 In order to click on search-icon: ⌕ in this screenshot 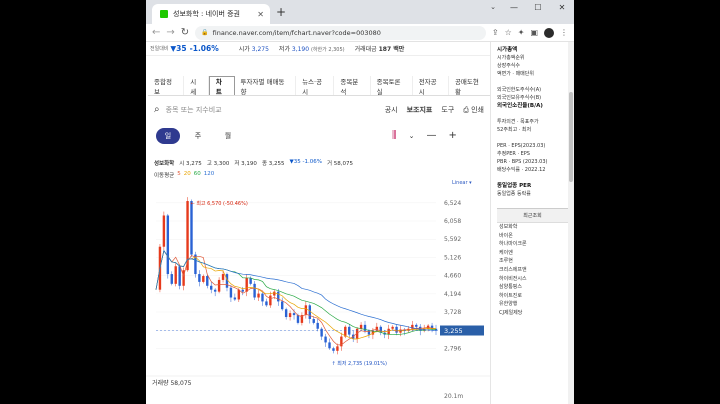, I will do `click(157, 109)`.